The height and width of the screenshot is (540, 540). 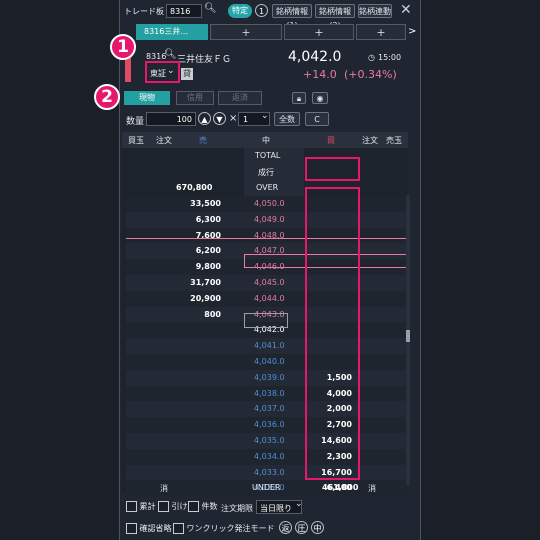 I want to click on special-account-badge: 特定, so click(x=240, y=11).